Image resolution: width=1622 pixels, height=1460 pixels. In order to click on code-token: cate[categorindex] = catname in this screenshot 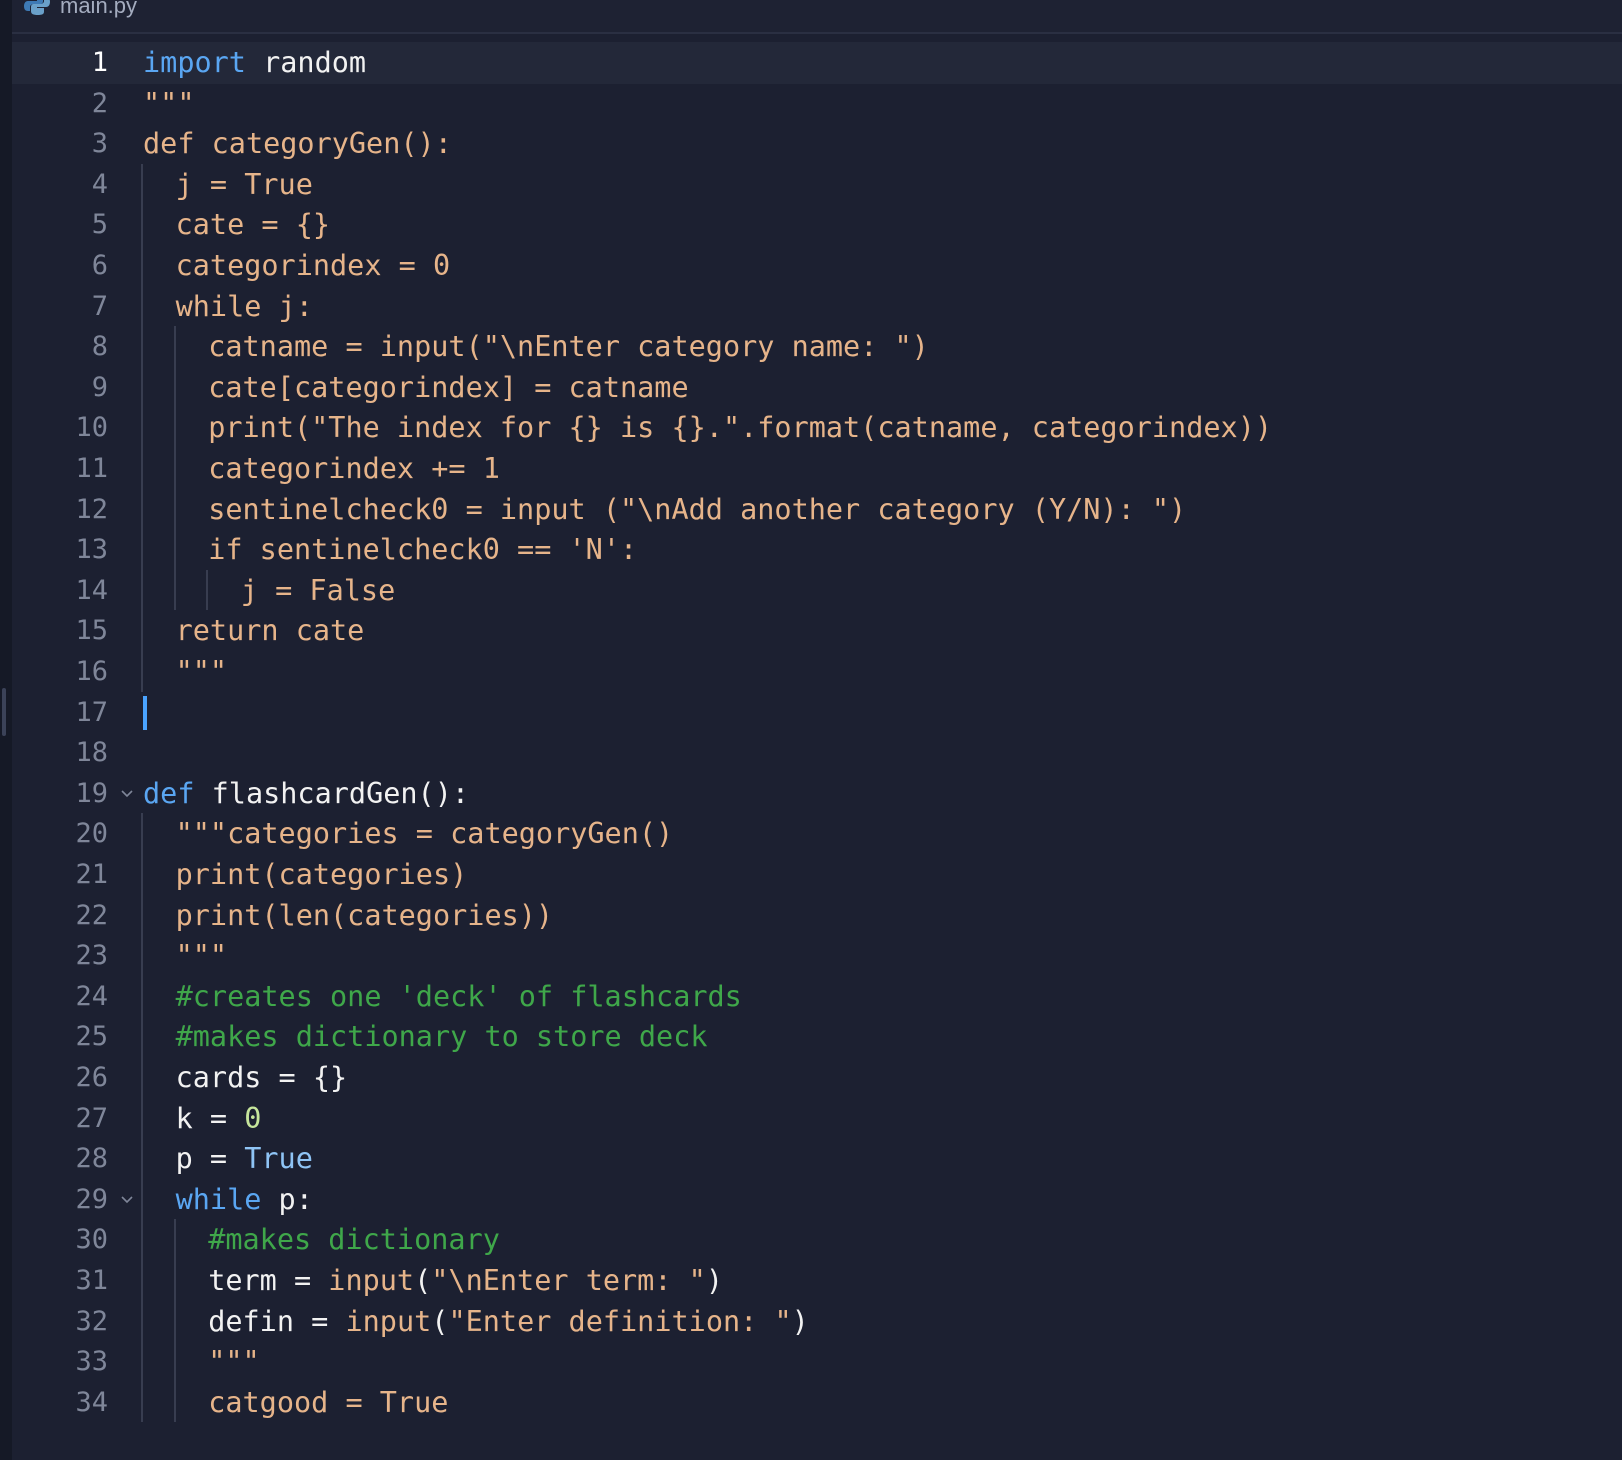, I will do `click(448, 387)`.